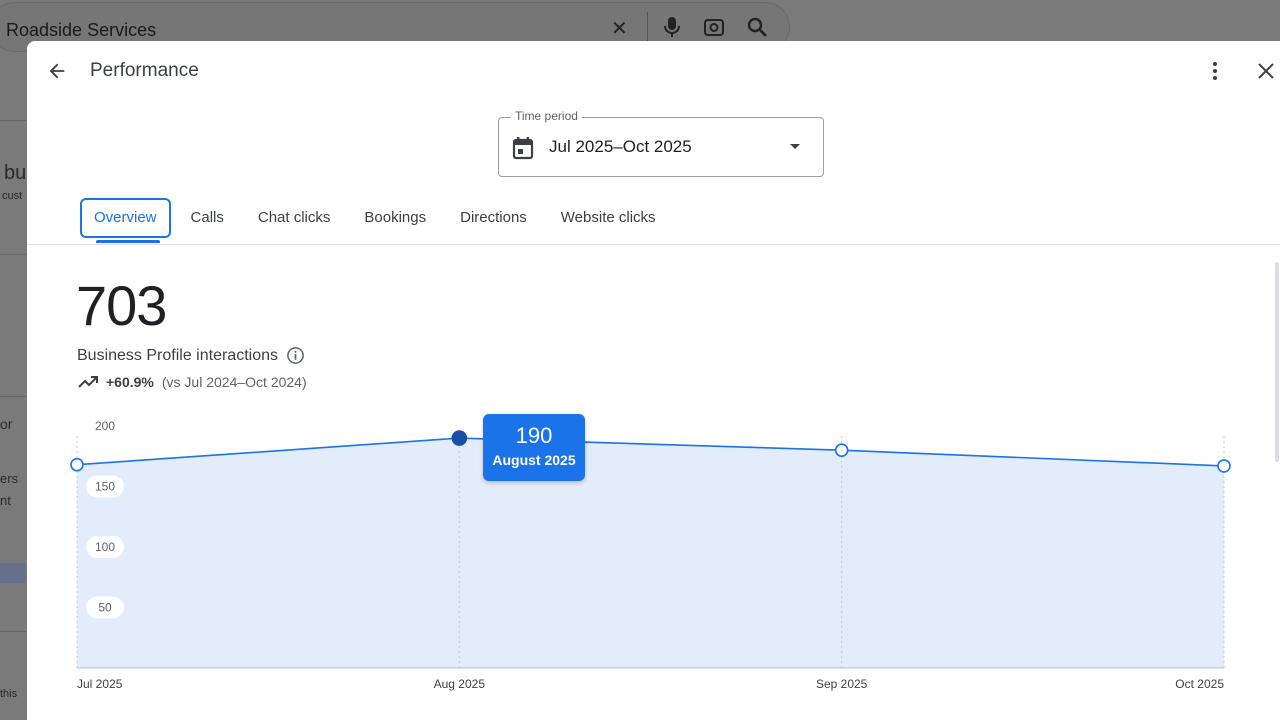 The image size is (1280, 720). What do you see at coordinates (620, 147) in the screenshot?
I see `time-period-value: Jul 2025–Oct 2025` at bounding box center [620, 147].